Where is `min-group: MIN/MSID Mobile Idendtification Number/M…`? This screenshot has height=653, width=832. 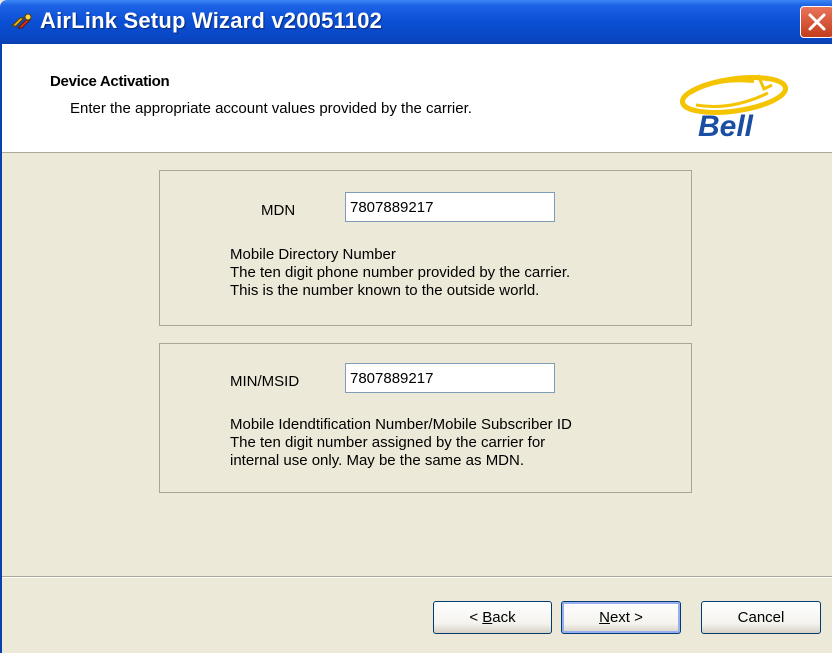
min-group: MIN/MSID Mobile Idendtification Number/M… is located at coordinates (425, 418).